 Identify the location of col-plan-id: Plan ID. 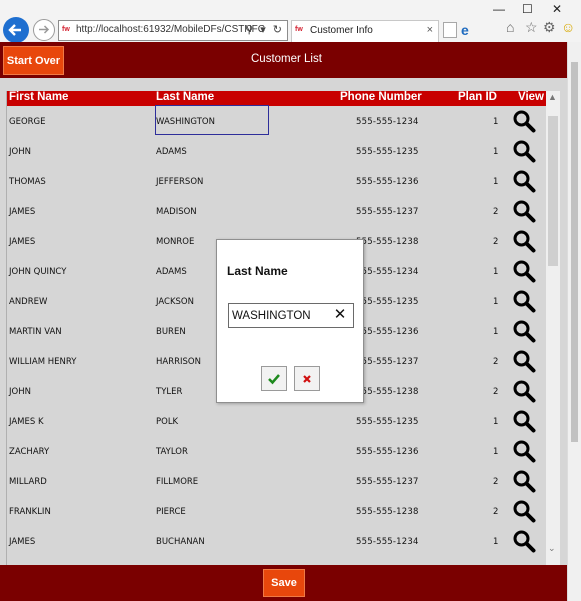
(477, 97).